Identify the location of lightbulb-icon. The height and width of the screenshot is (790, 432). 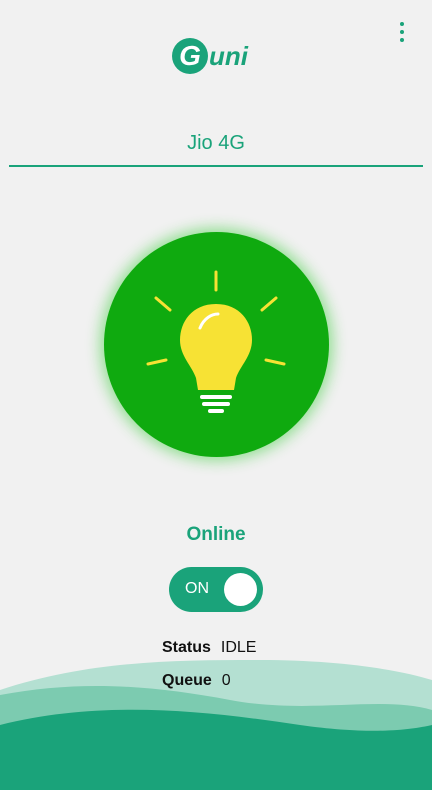
(216, 341).